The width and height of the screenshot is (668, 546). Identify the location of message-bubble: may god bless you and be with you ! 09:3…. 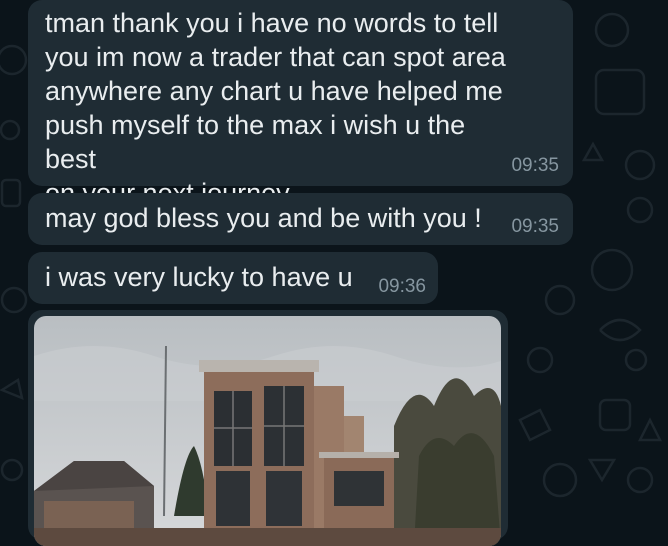
(300, 219).